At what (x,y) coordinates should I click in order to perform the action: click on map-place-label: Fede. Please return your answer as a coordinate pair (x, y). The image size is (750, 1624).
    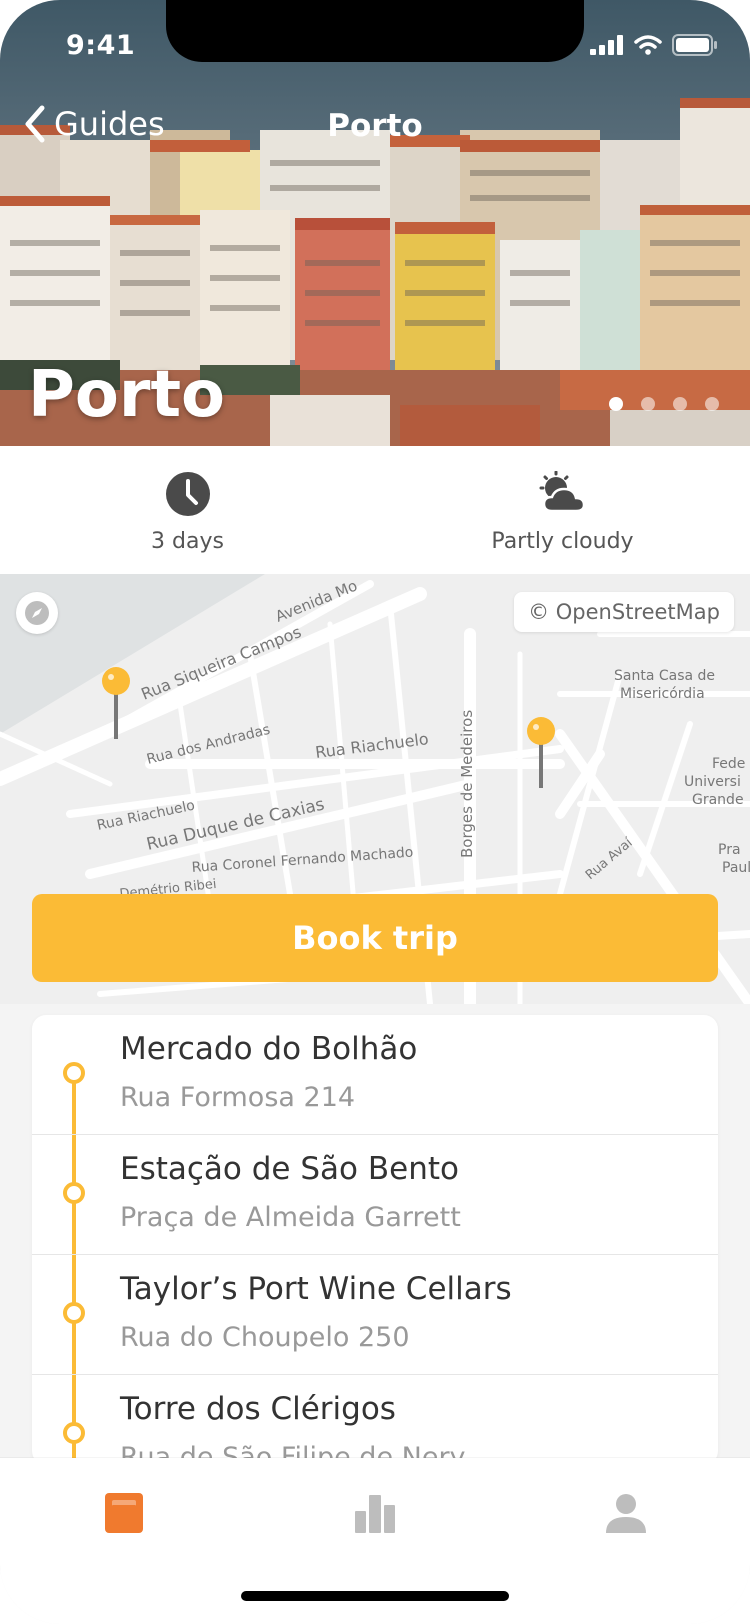
    Looking at the image, I should click on (728, 764).